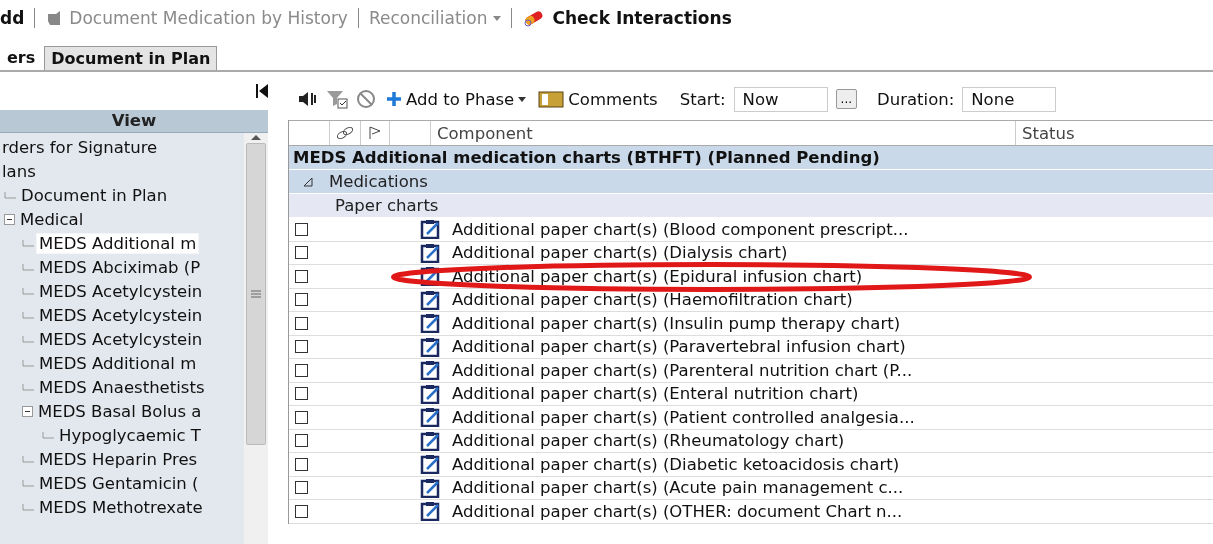 The width and height of the screenshot is (1213, 544). What do you see at coordinates (780, 99) in the screenshot?
I see `start-field: Now` at bounding box center [780, 99].